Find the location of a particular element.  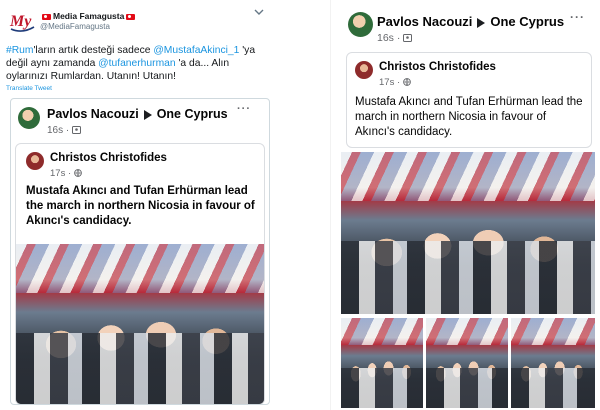

tweet-text-segment: 'ların artık desteği sadece is located at coordinates (93, 50).